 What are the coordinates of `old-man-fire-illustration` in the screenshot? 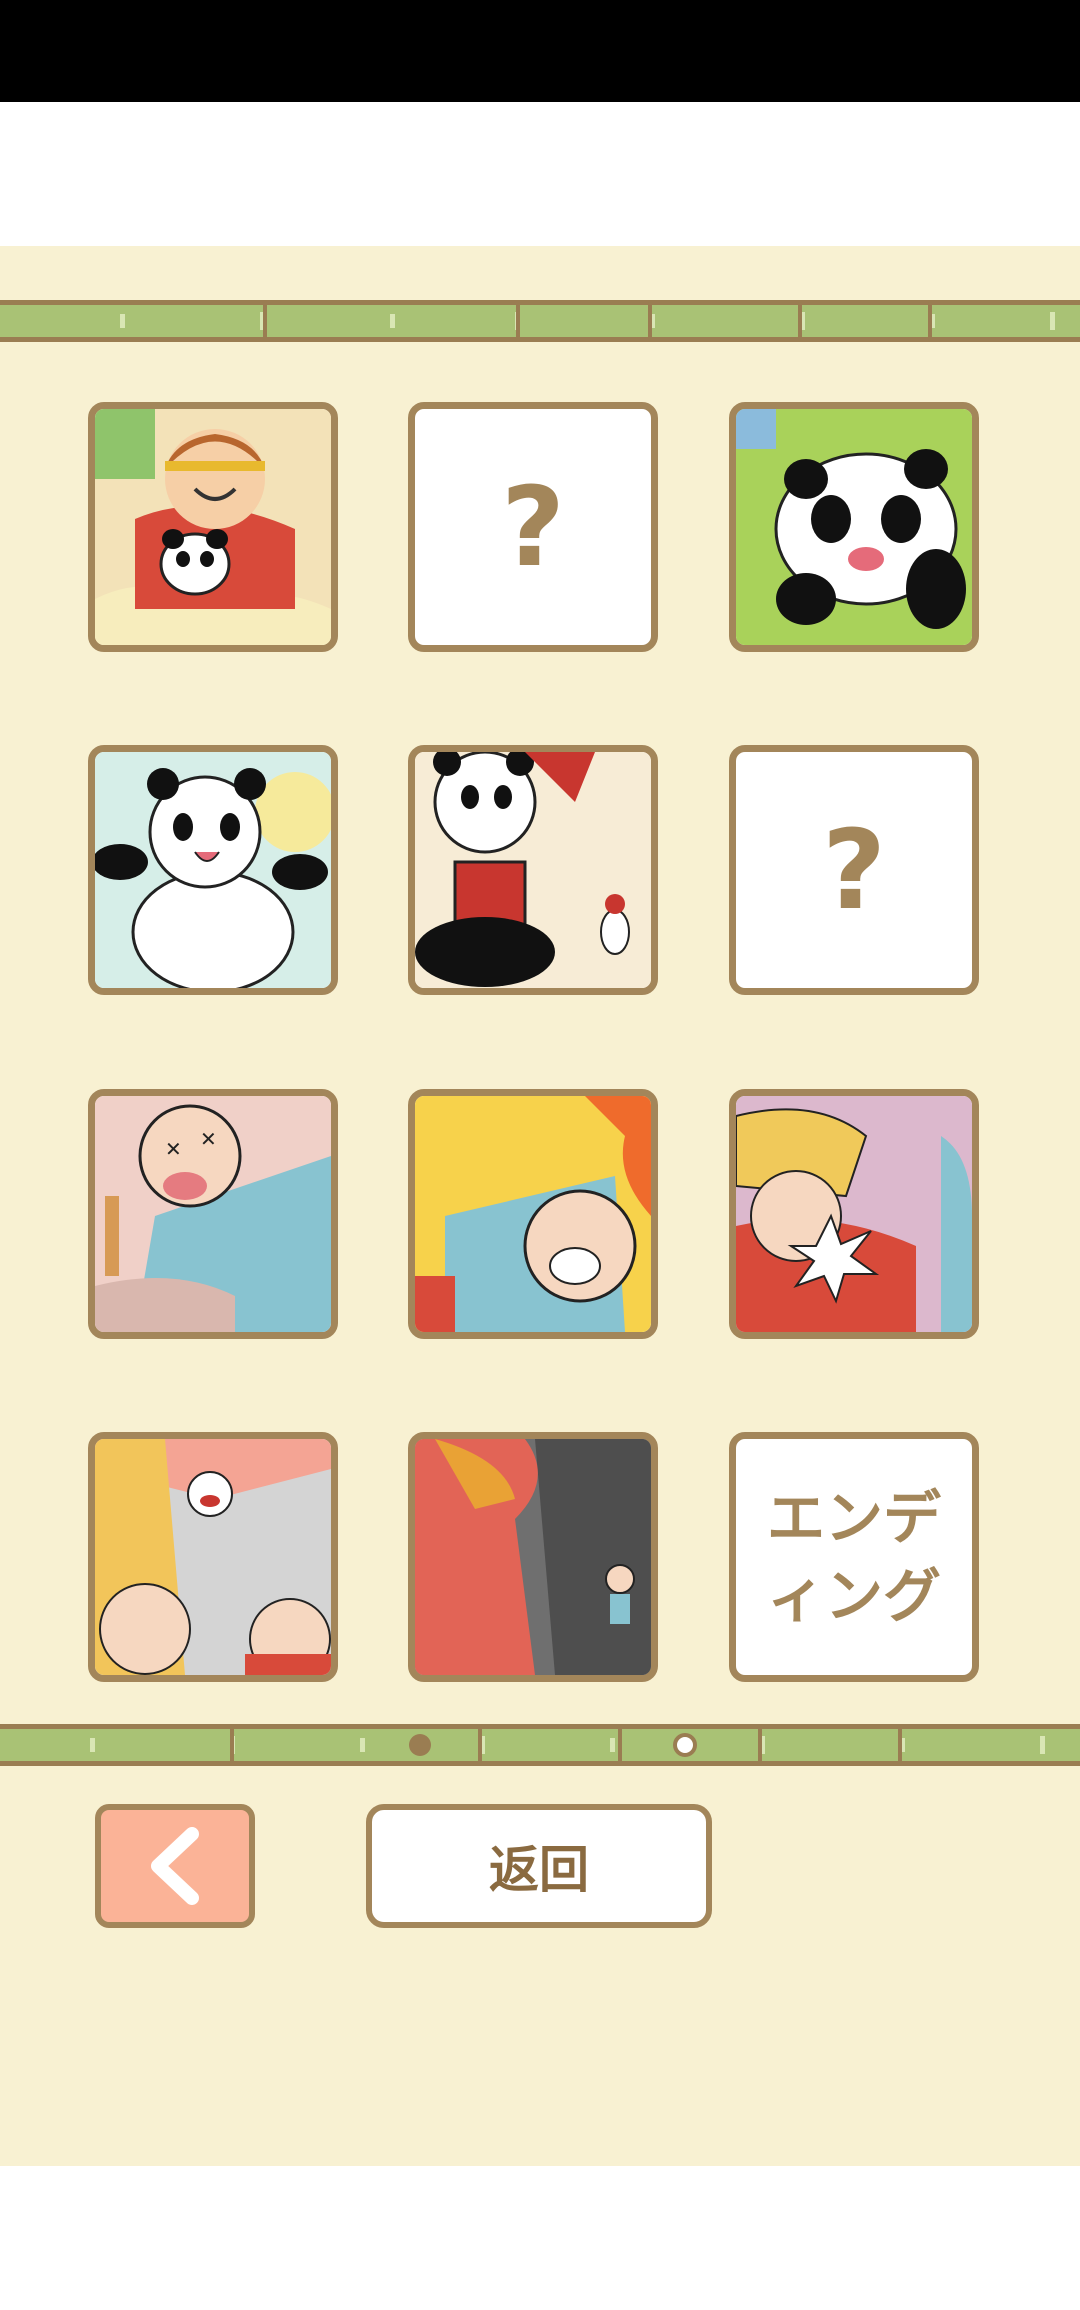 It's located at (533, 1214).